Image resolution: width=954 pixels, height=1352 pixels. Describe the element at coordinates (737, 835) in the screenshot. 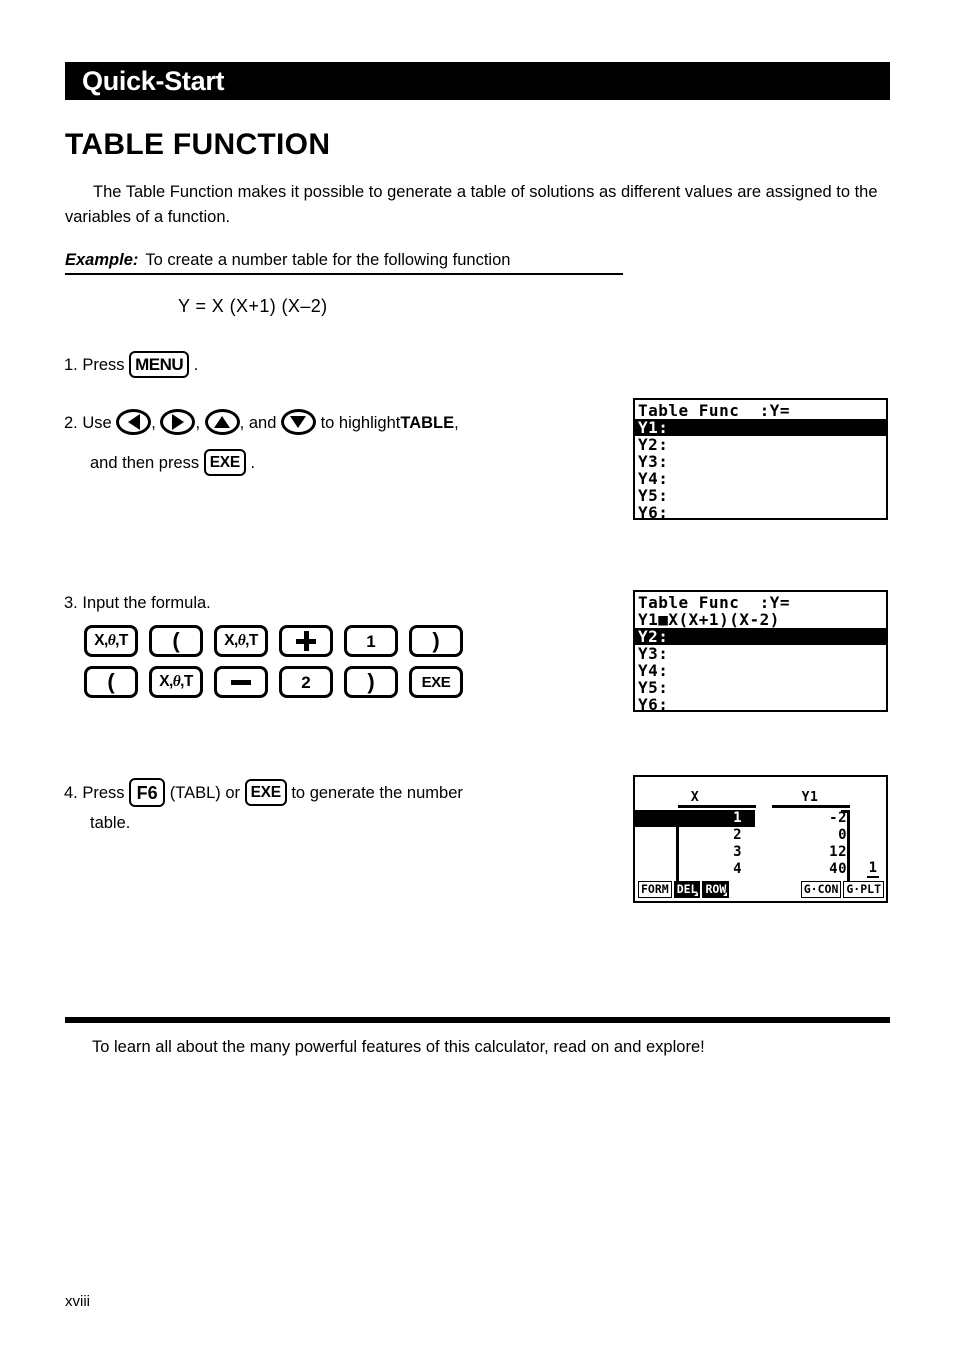

I see `table-cell-x: 2` at that location.